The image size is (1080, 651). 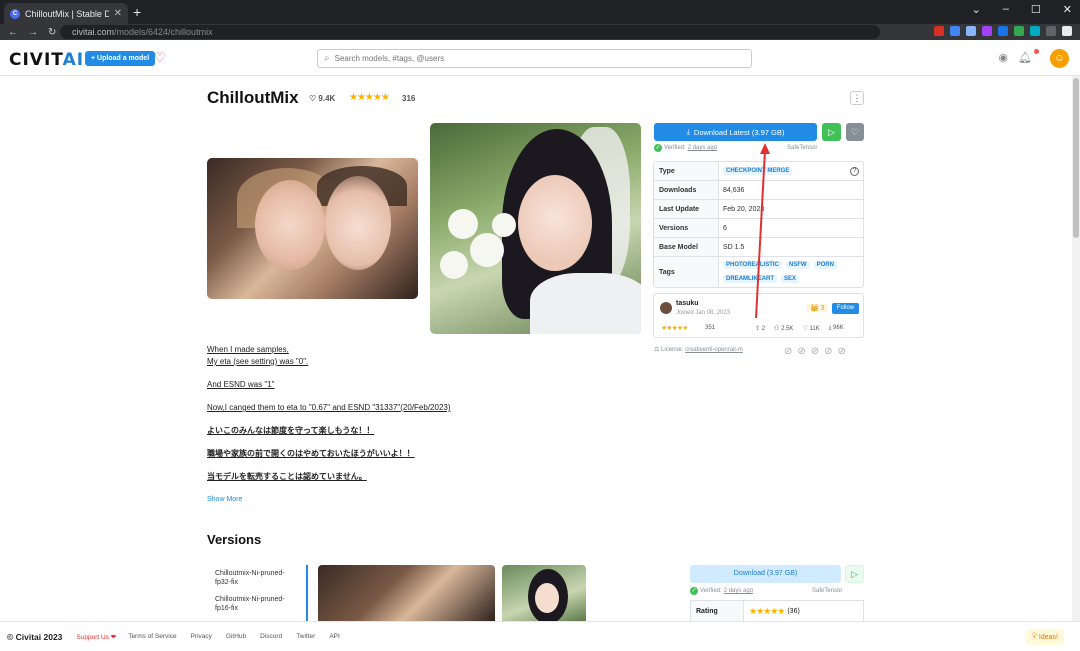 I want to click on versions-heading: Versions, so click(x=234, y=539).